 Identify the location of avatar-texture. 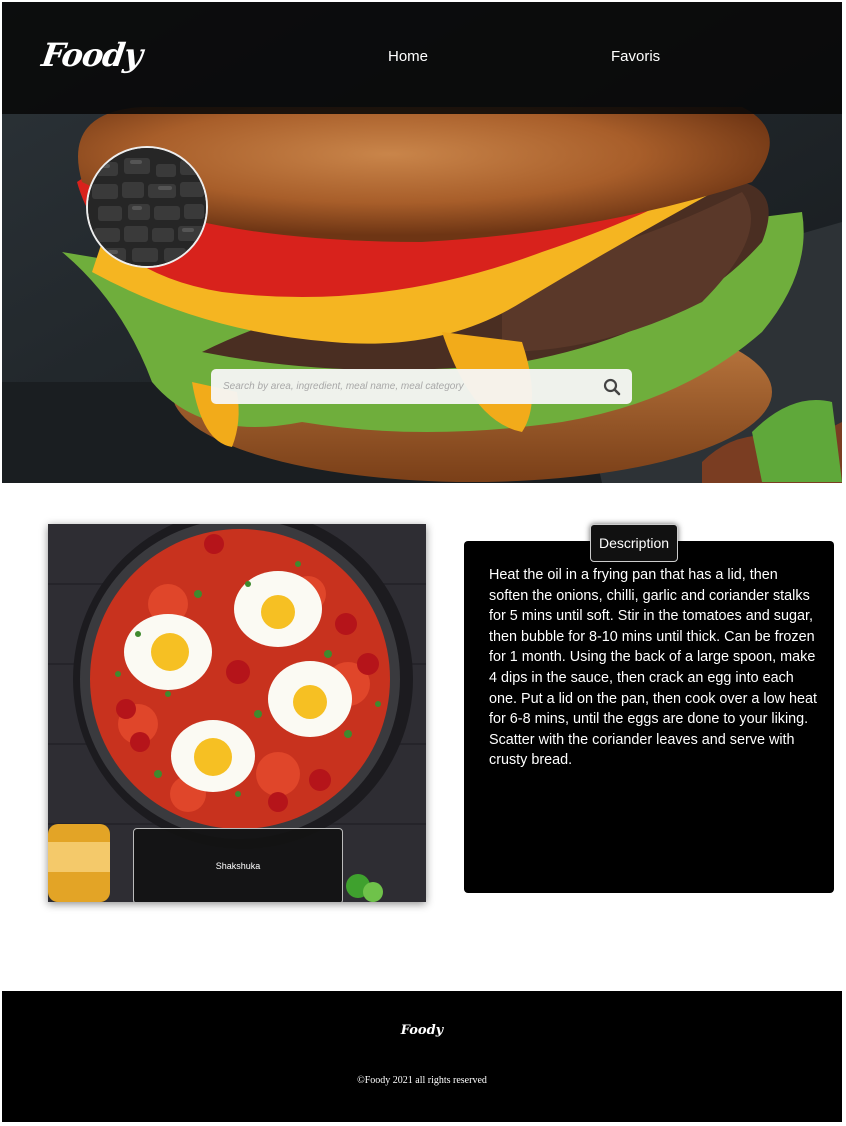
(147, 207).